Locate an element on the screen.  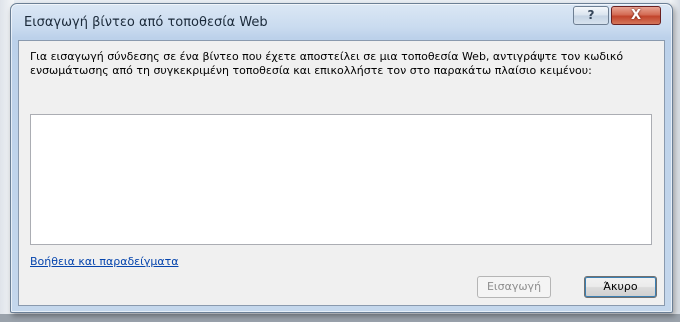
insert-button: Εισαγωγή is located at coordinates (514, 287).